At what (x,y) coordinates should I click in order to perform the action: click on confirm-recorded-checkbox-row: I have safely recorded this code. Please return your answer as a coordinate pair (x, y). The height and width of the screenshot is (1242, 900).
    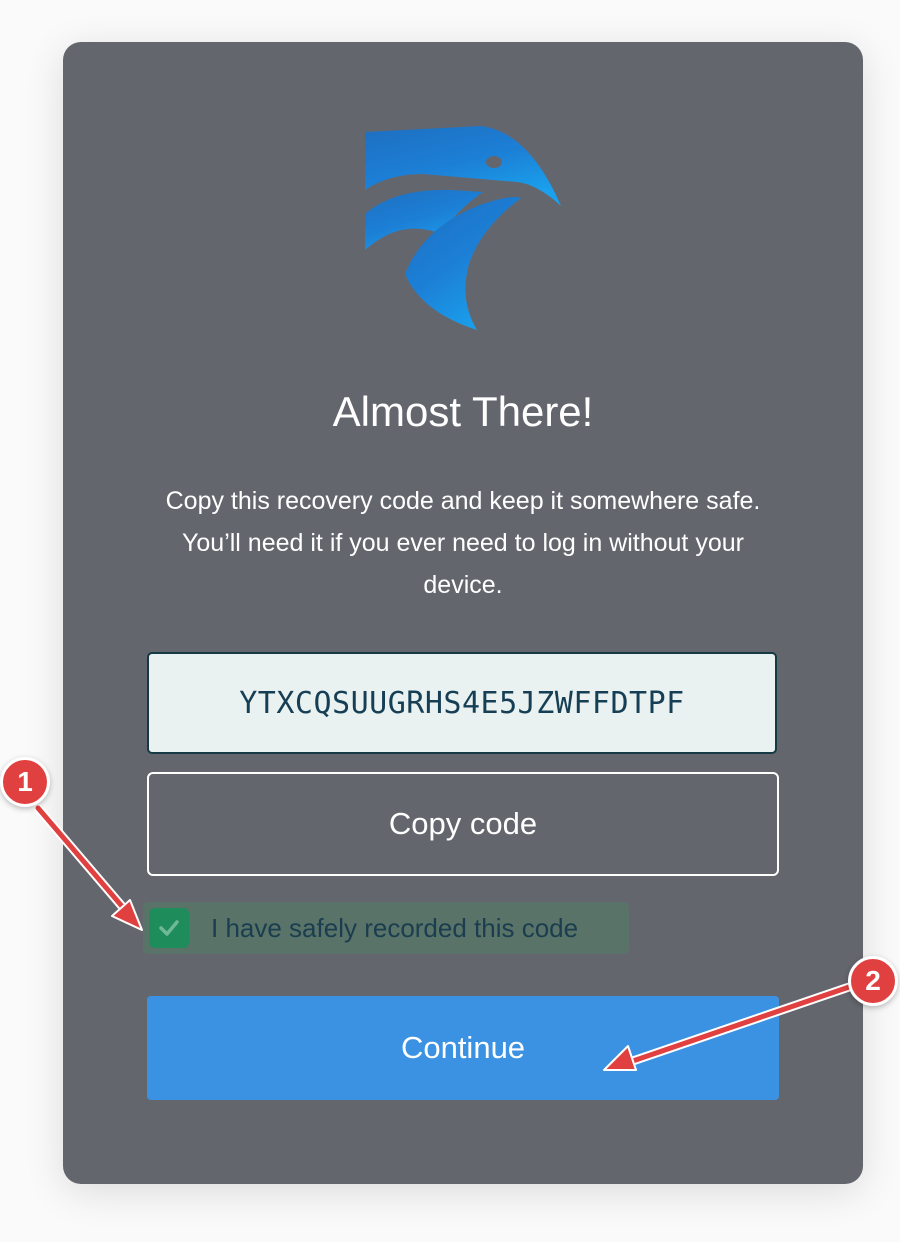
    Looking at the image, I should click on (386, 928).